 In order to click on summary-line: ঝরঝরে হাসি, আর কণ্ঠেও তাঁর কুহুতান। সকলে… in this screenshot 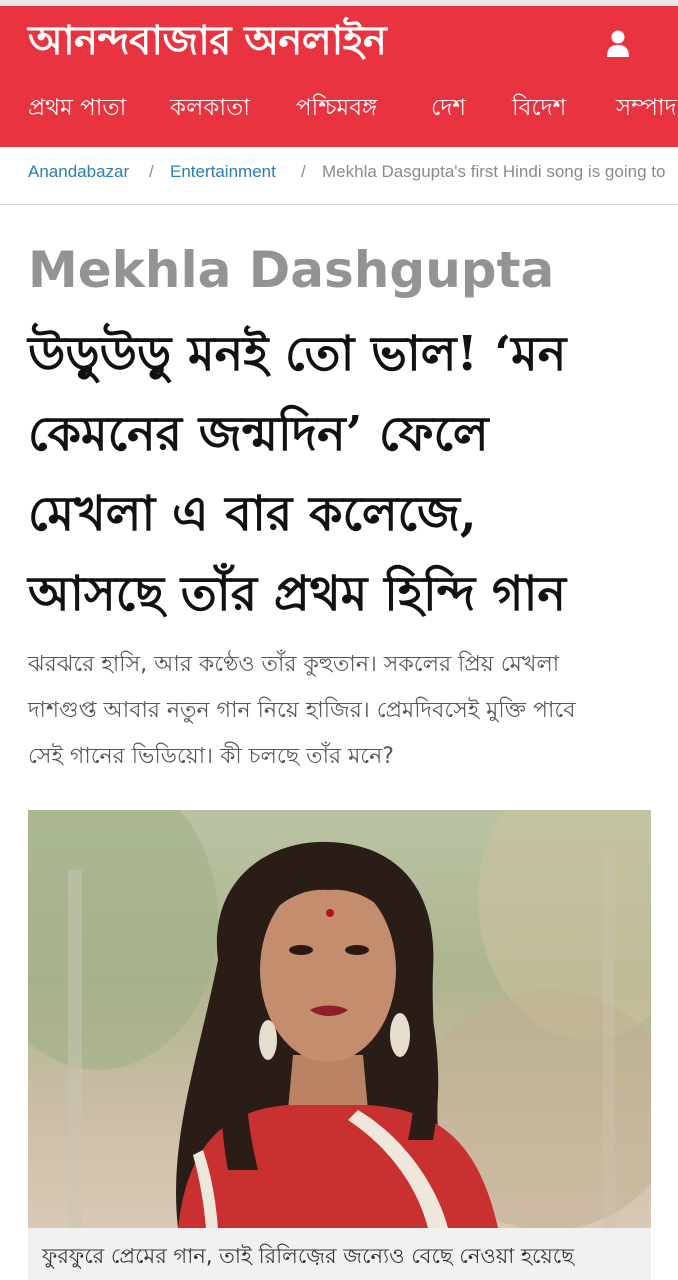, I will do `click(294, 664)`.